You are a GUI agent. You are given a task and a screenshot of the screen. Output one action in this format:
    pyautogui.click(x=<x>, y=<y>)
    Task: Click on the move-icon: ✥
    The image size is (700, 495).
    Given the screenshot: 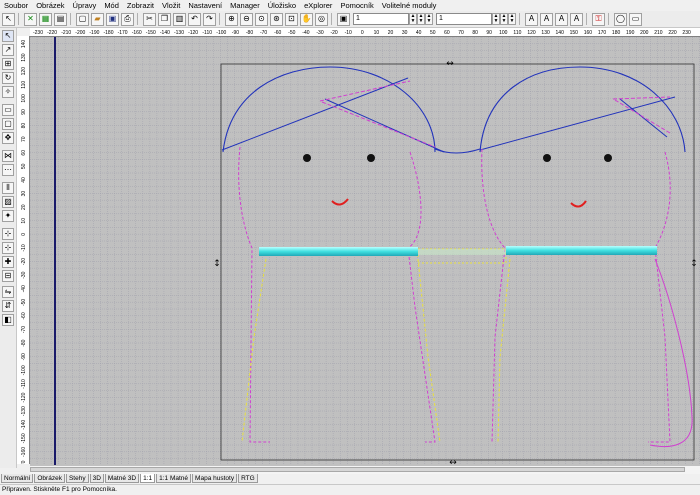 What is the action you would take?
    pyautogui.click(x=8, y=138)
    